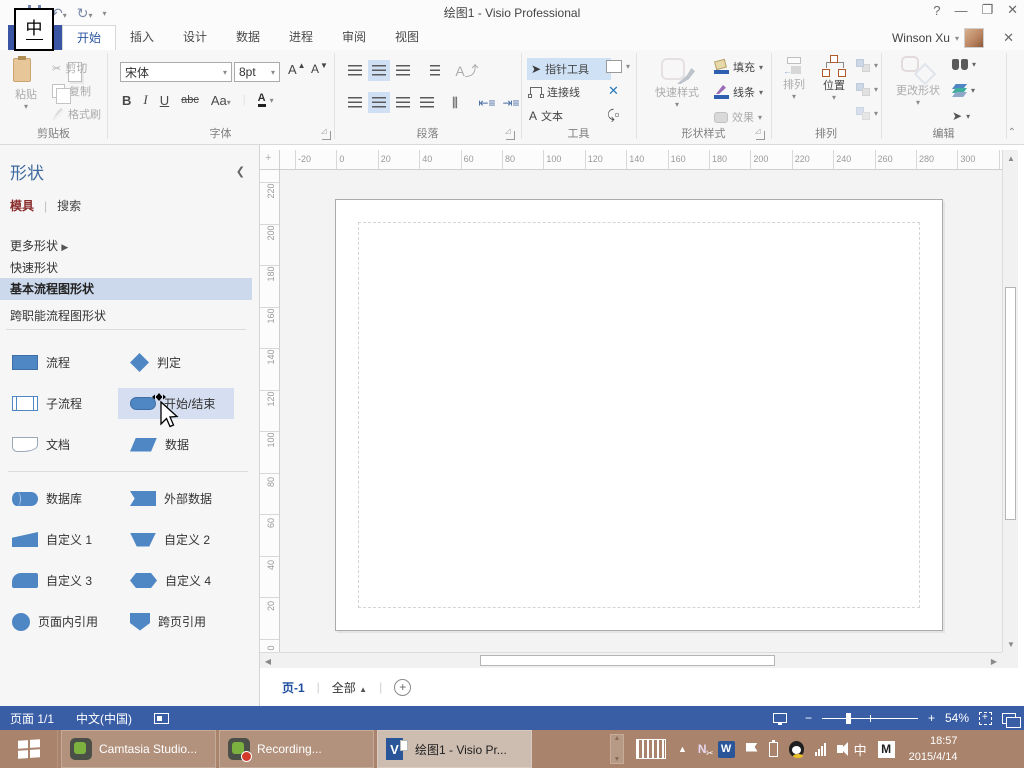  I want to click on bullets-button, so click(435, 70).